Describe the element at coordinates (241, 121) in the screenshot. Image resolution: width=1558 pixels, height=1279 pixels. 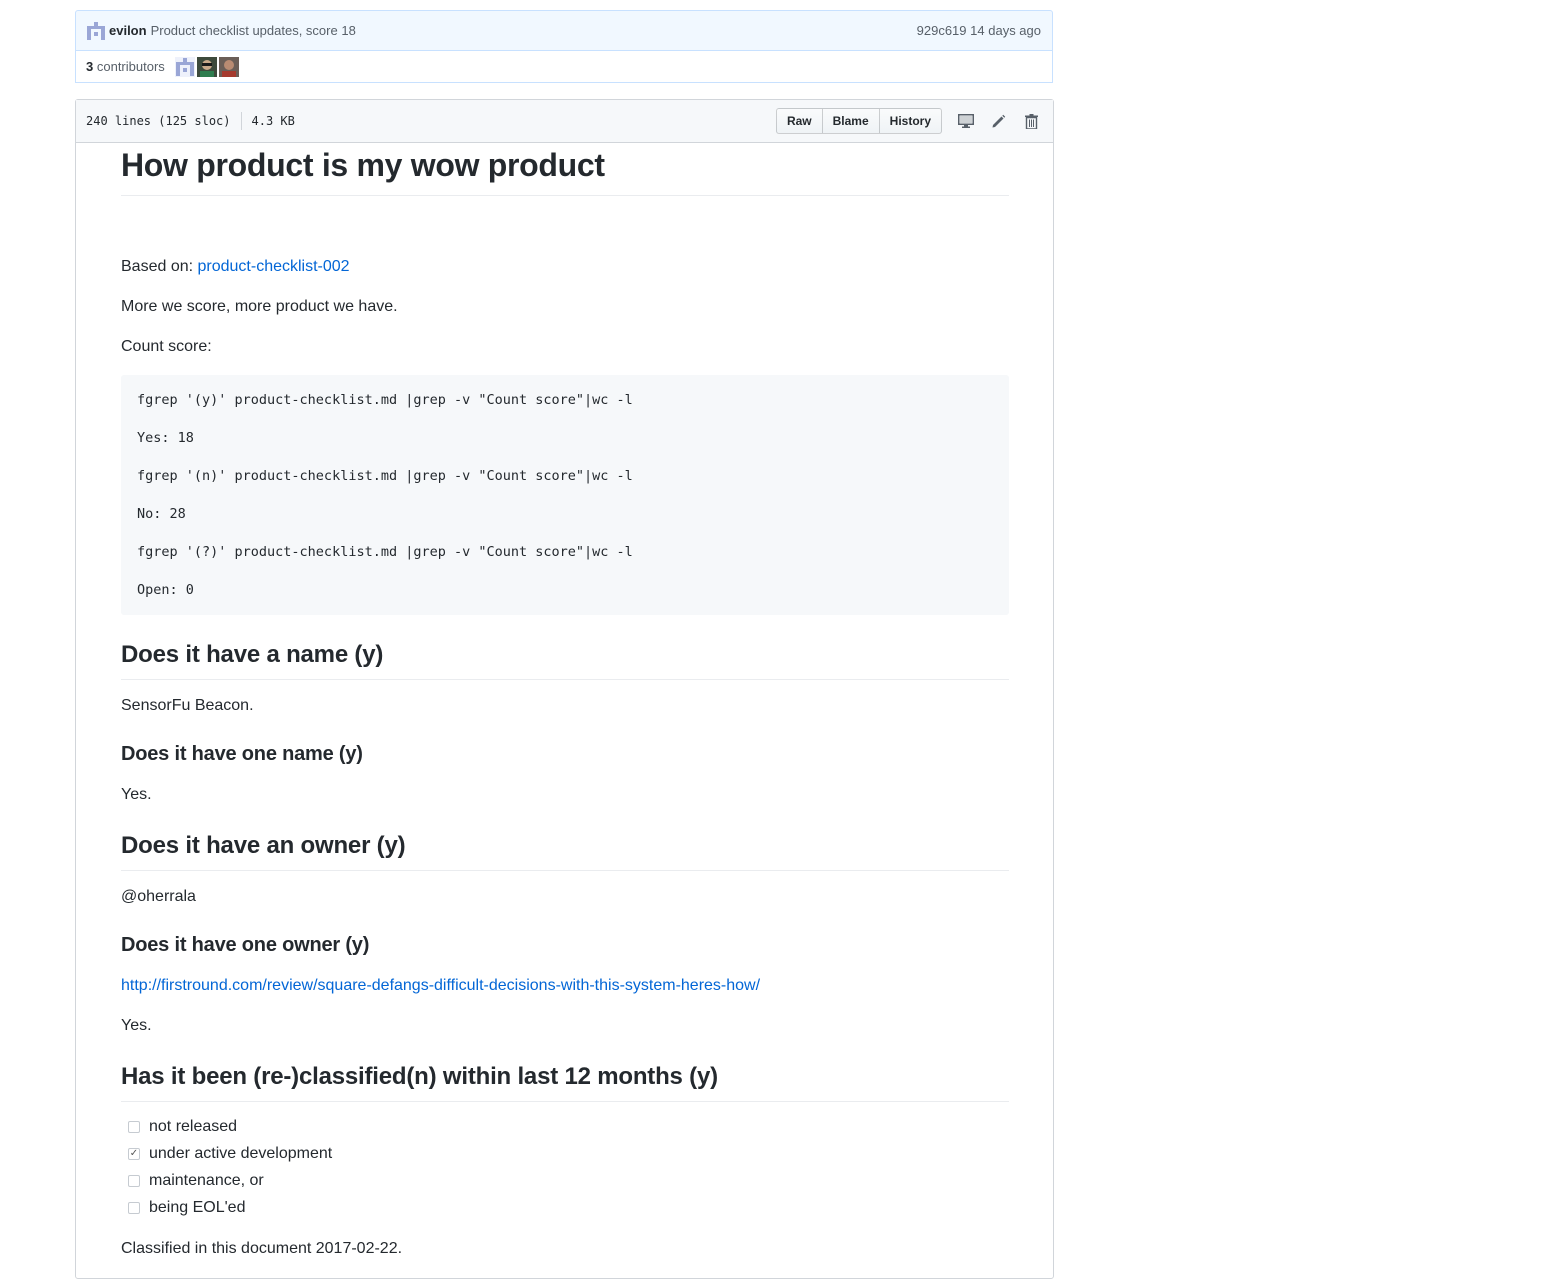
I see `file-info-divider` at that location.